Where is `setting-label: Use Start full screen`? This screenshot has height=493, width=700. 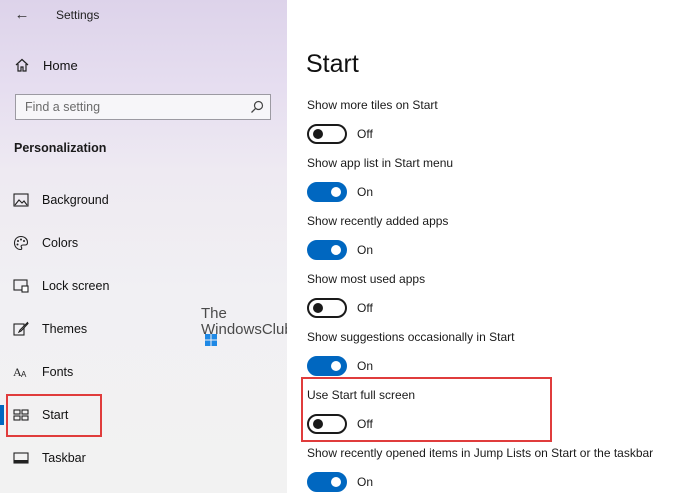
setting-label: Use Start full screen is located at coordinates (361, 395).